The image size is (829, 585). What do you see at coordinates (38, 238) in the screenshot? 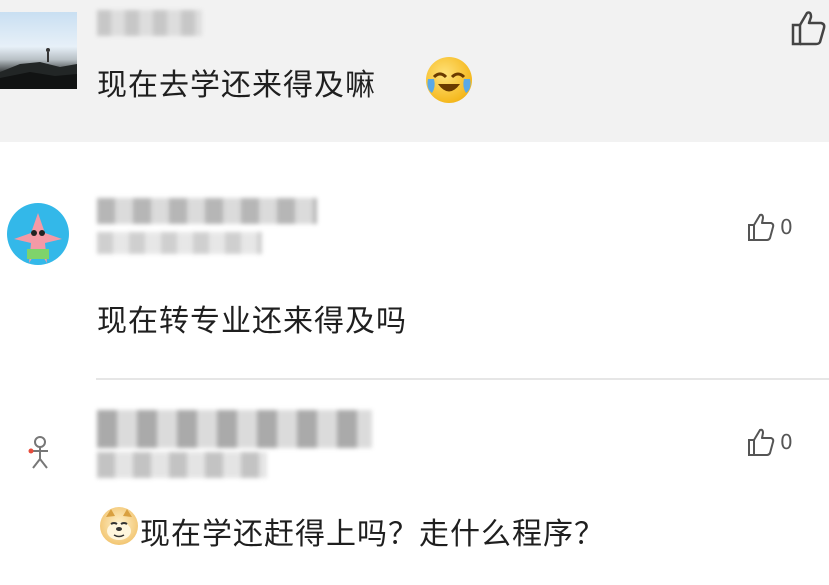
I see `cartoon-starfish-avatar-image` at bounding box center [38, 238].